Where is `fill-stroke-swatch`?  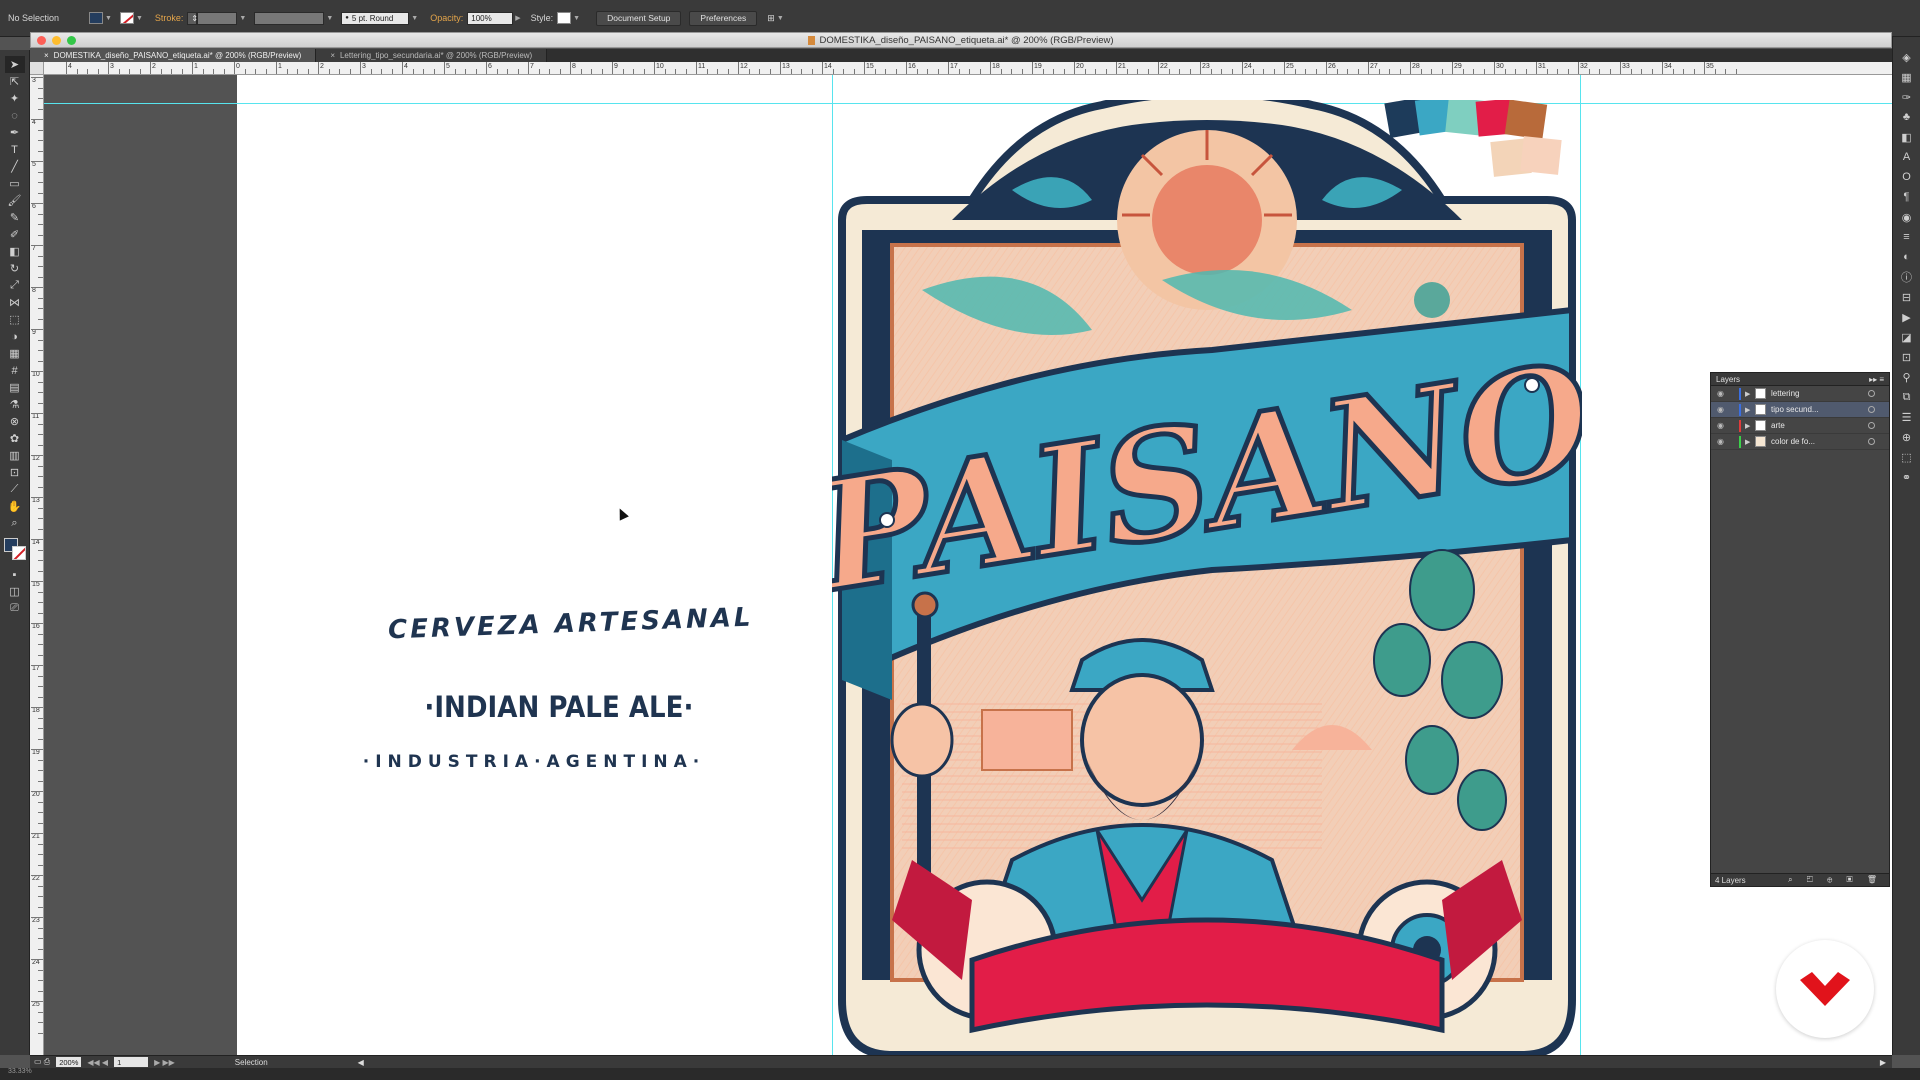
fill-stroke-swatch is located at coordinates (14, 549).